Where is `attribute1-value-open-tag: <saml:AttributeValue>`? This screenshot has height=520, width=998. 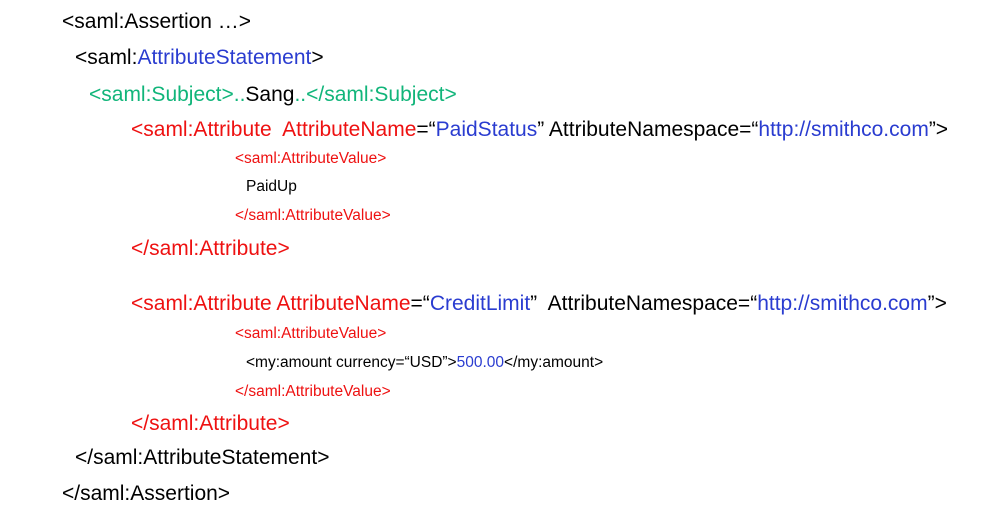
attribute1-value-open-tag: <saml:AttributeValue> is located at coordinates (311, 158).